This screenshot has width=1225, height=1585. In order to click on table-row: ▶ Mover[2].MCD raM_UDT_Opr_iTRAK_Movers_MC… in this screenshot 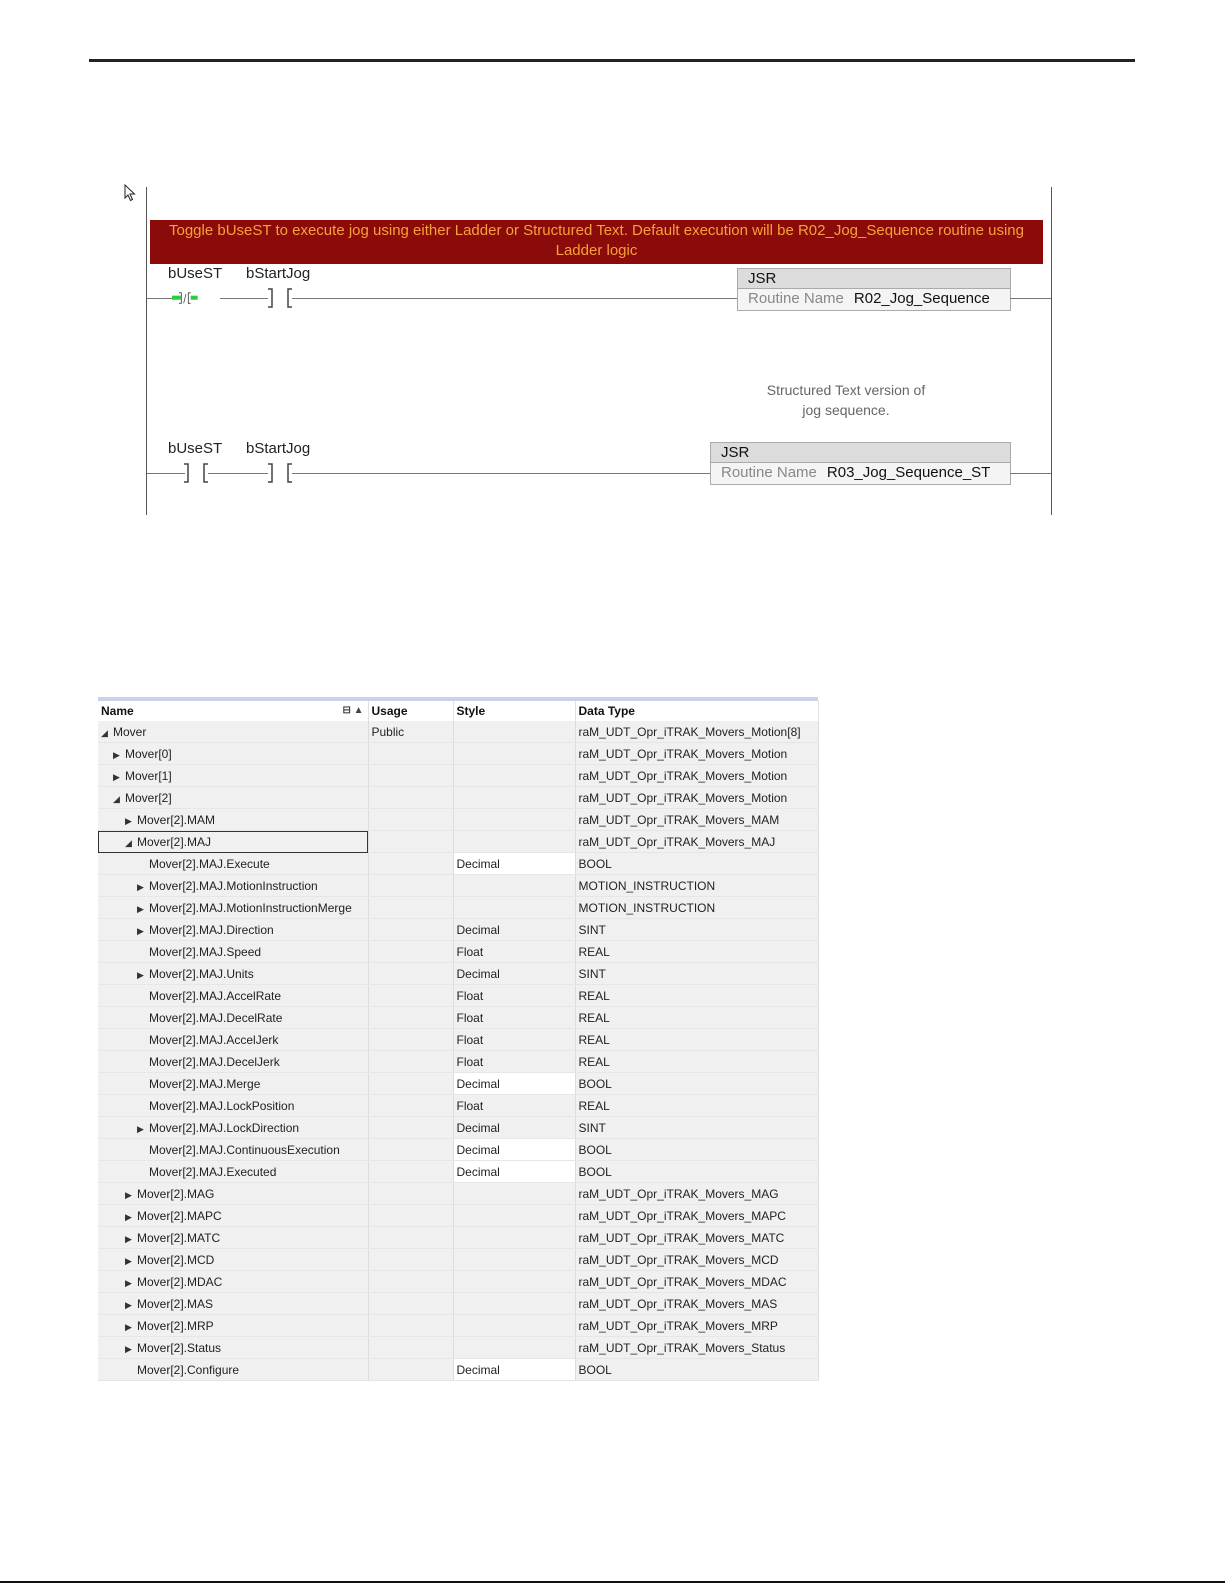, I will do `click(458, 1259)`.